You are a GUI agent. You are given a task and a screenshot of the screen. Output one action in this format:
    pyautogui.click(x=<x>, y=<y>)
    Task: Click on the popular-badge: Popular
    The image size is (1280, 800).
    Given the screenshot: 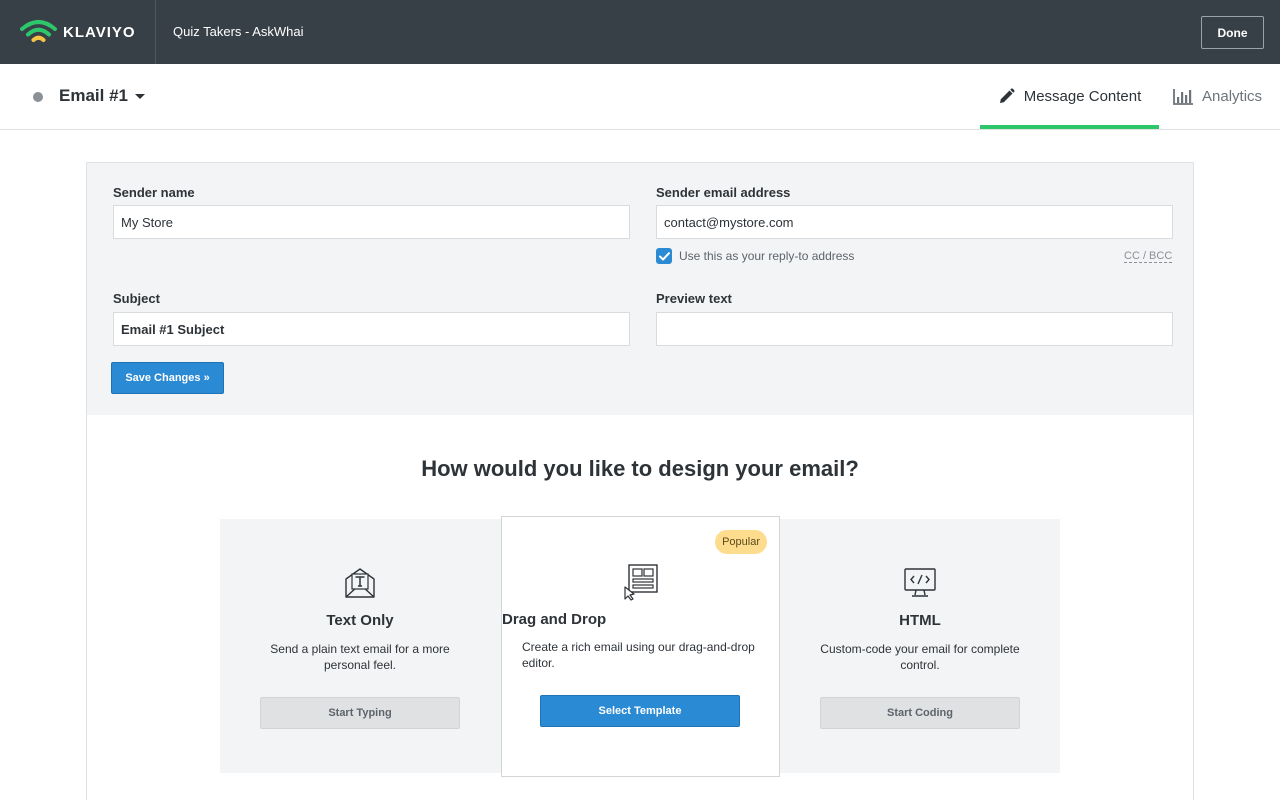 What is the action you would take?
    pyautogui.click(x=741, y=542)
    